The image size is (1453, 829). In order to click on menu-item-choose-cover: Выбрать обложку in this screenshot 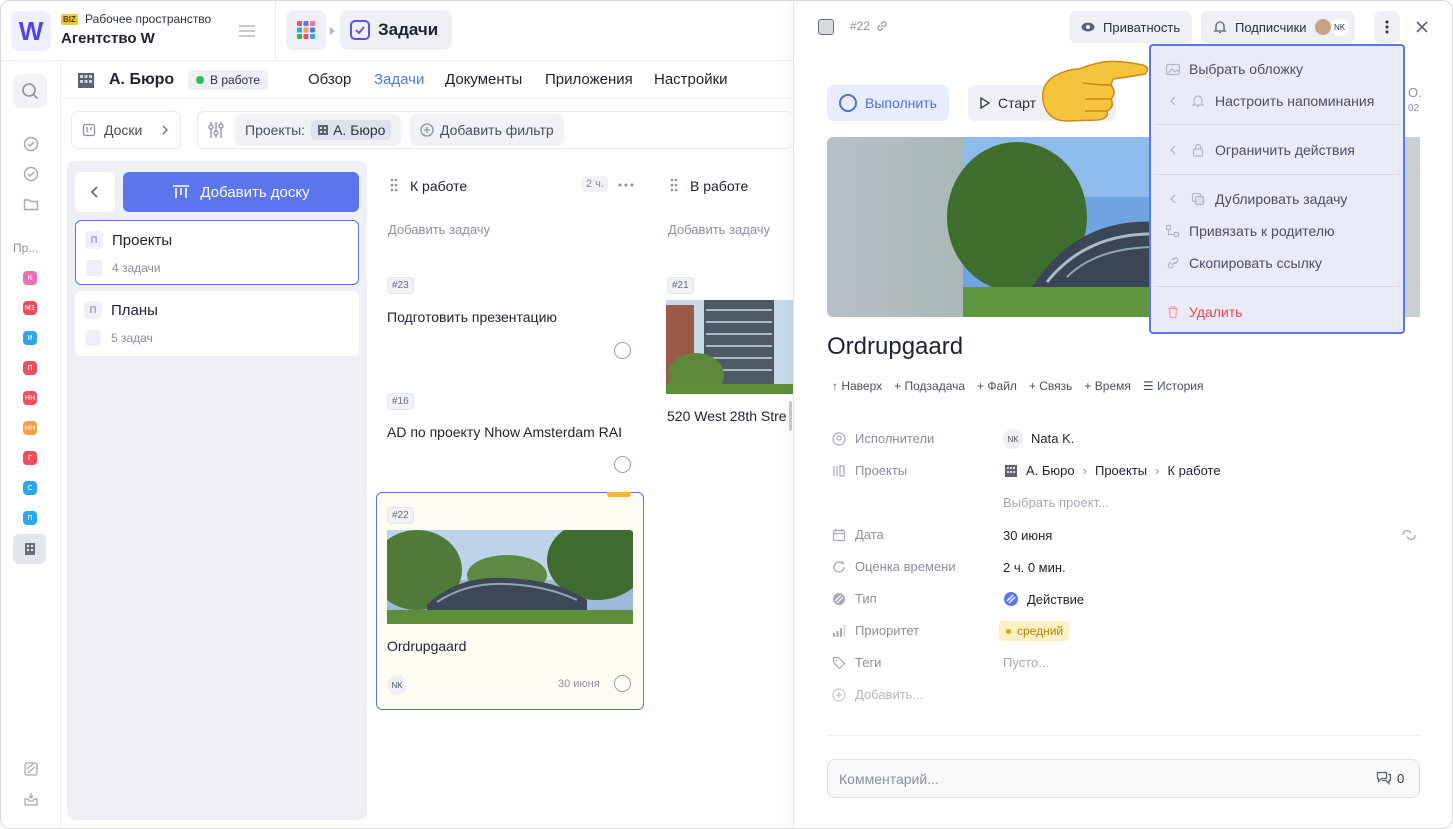, I will do `click(1277, 69)`.